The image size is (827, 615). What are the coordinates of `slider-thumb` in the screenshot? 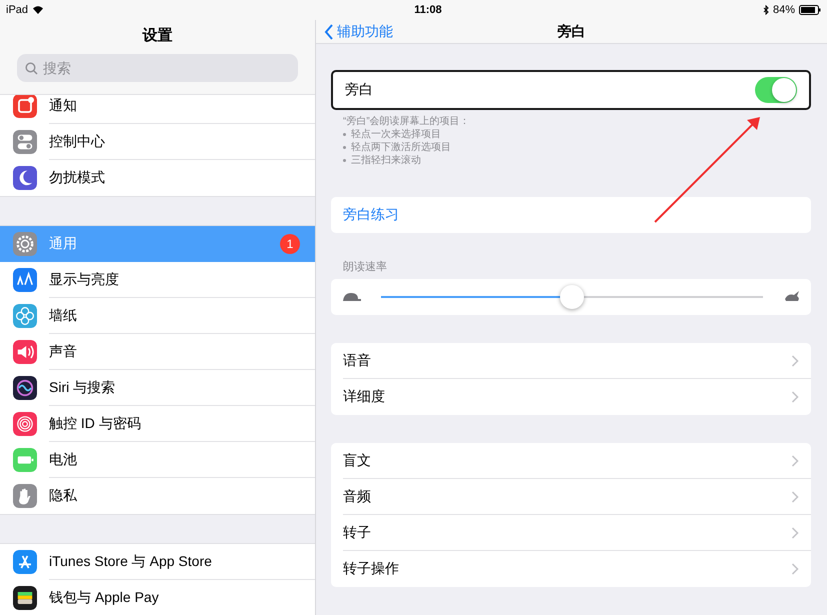 It's located at (572, 297).